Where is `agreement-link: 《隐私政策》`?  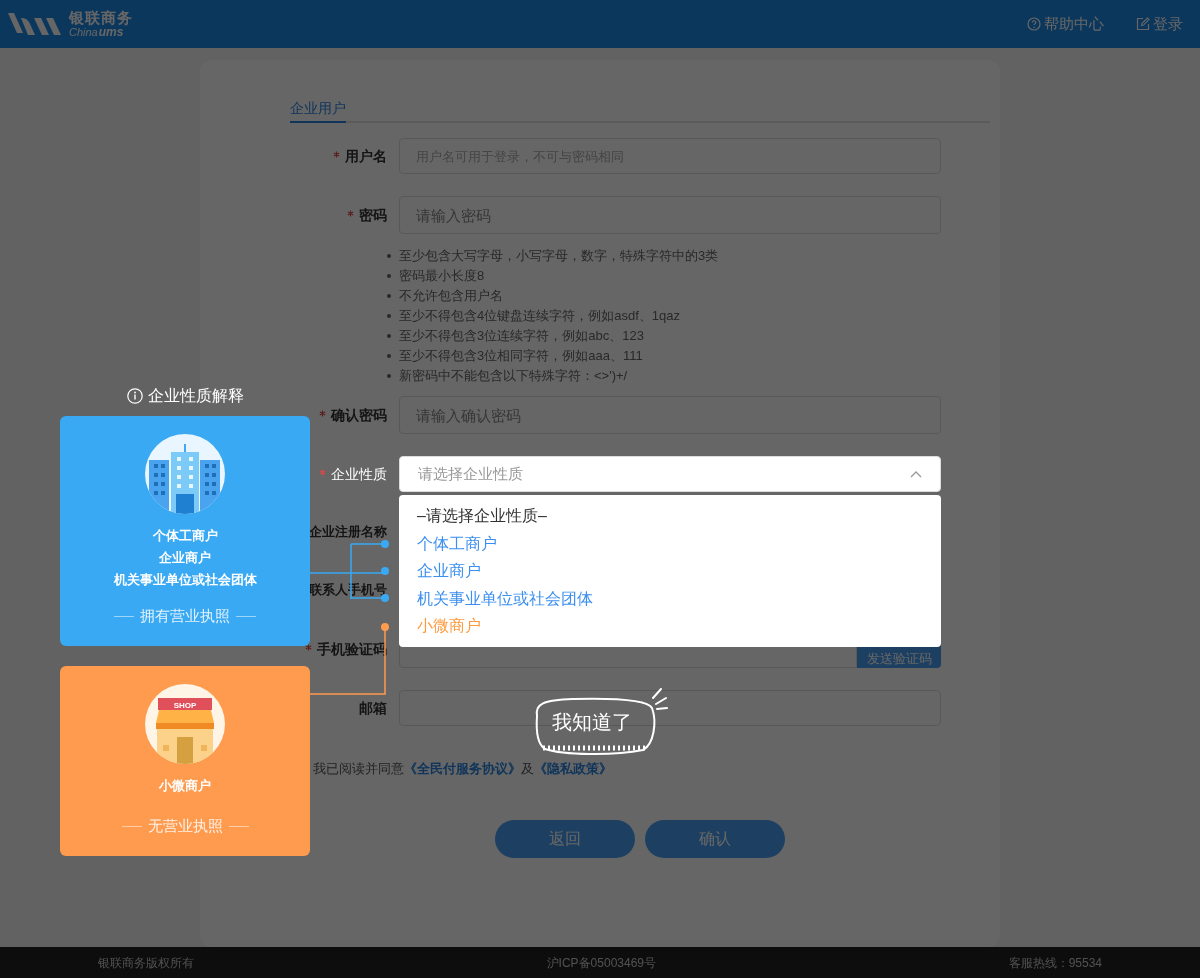 agreement-link: 《隐私政策》 is located at coordinates (573, 769).